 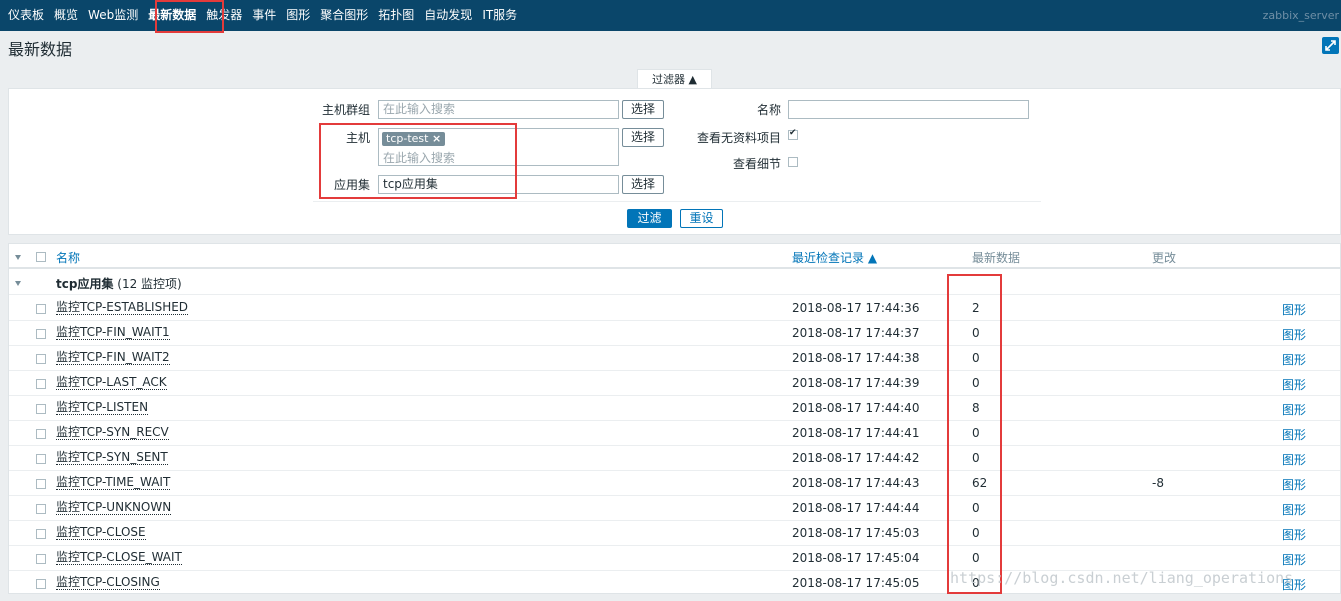 What do you see at coordinates (674, 282) in the screenshot?
I see `application-group-row: tcp应用集 (12 监控项)` at bounding box center [674, 282].